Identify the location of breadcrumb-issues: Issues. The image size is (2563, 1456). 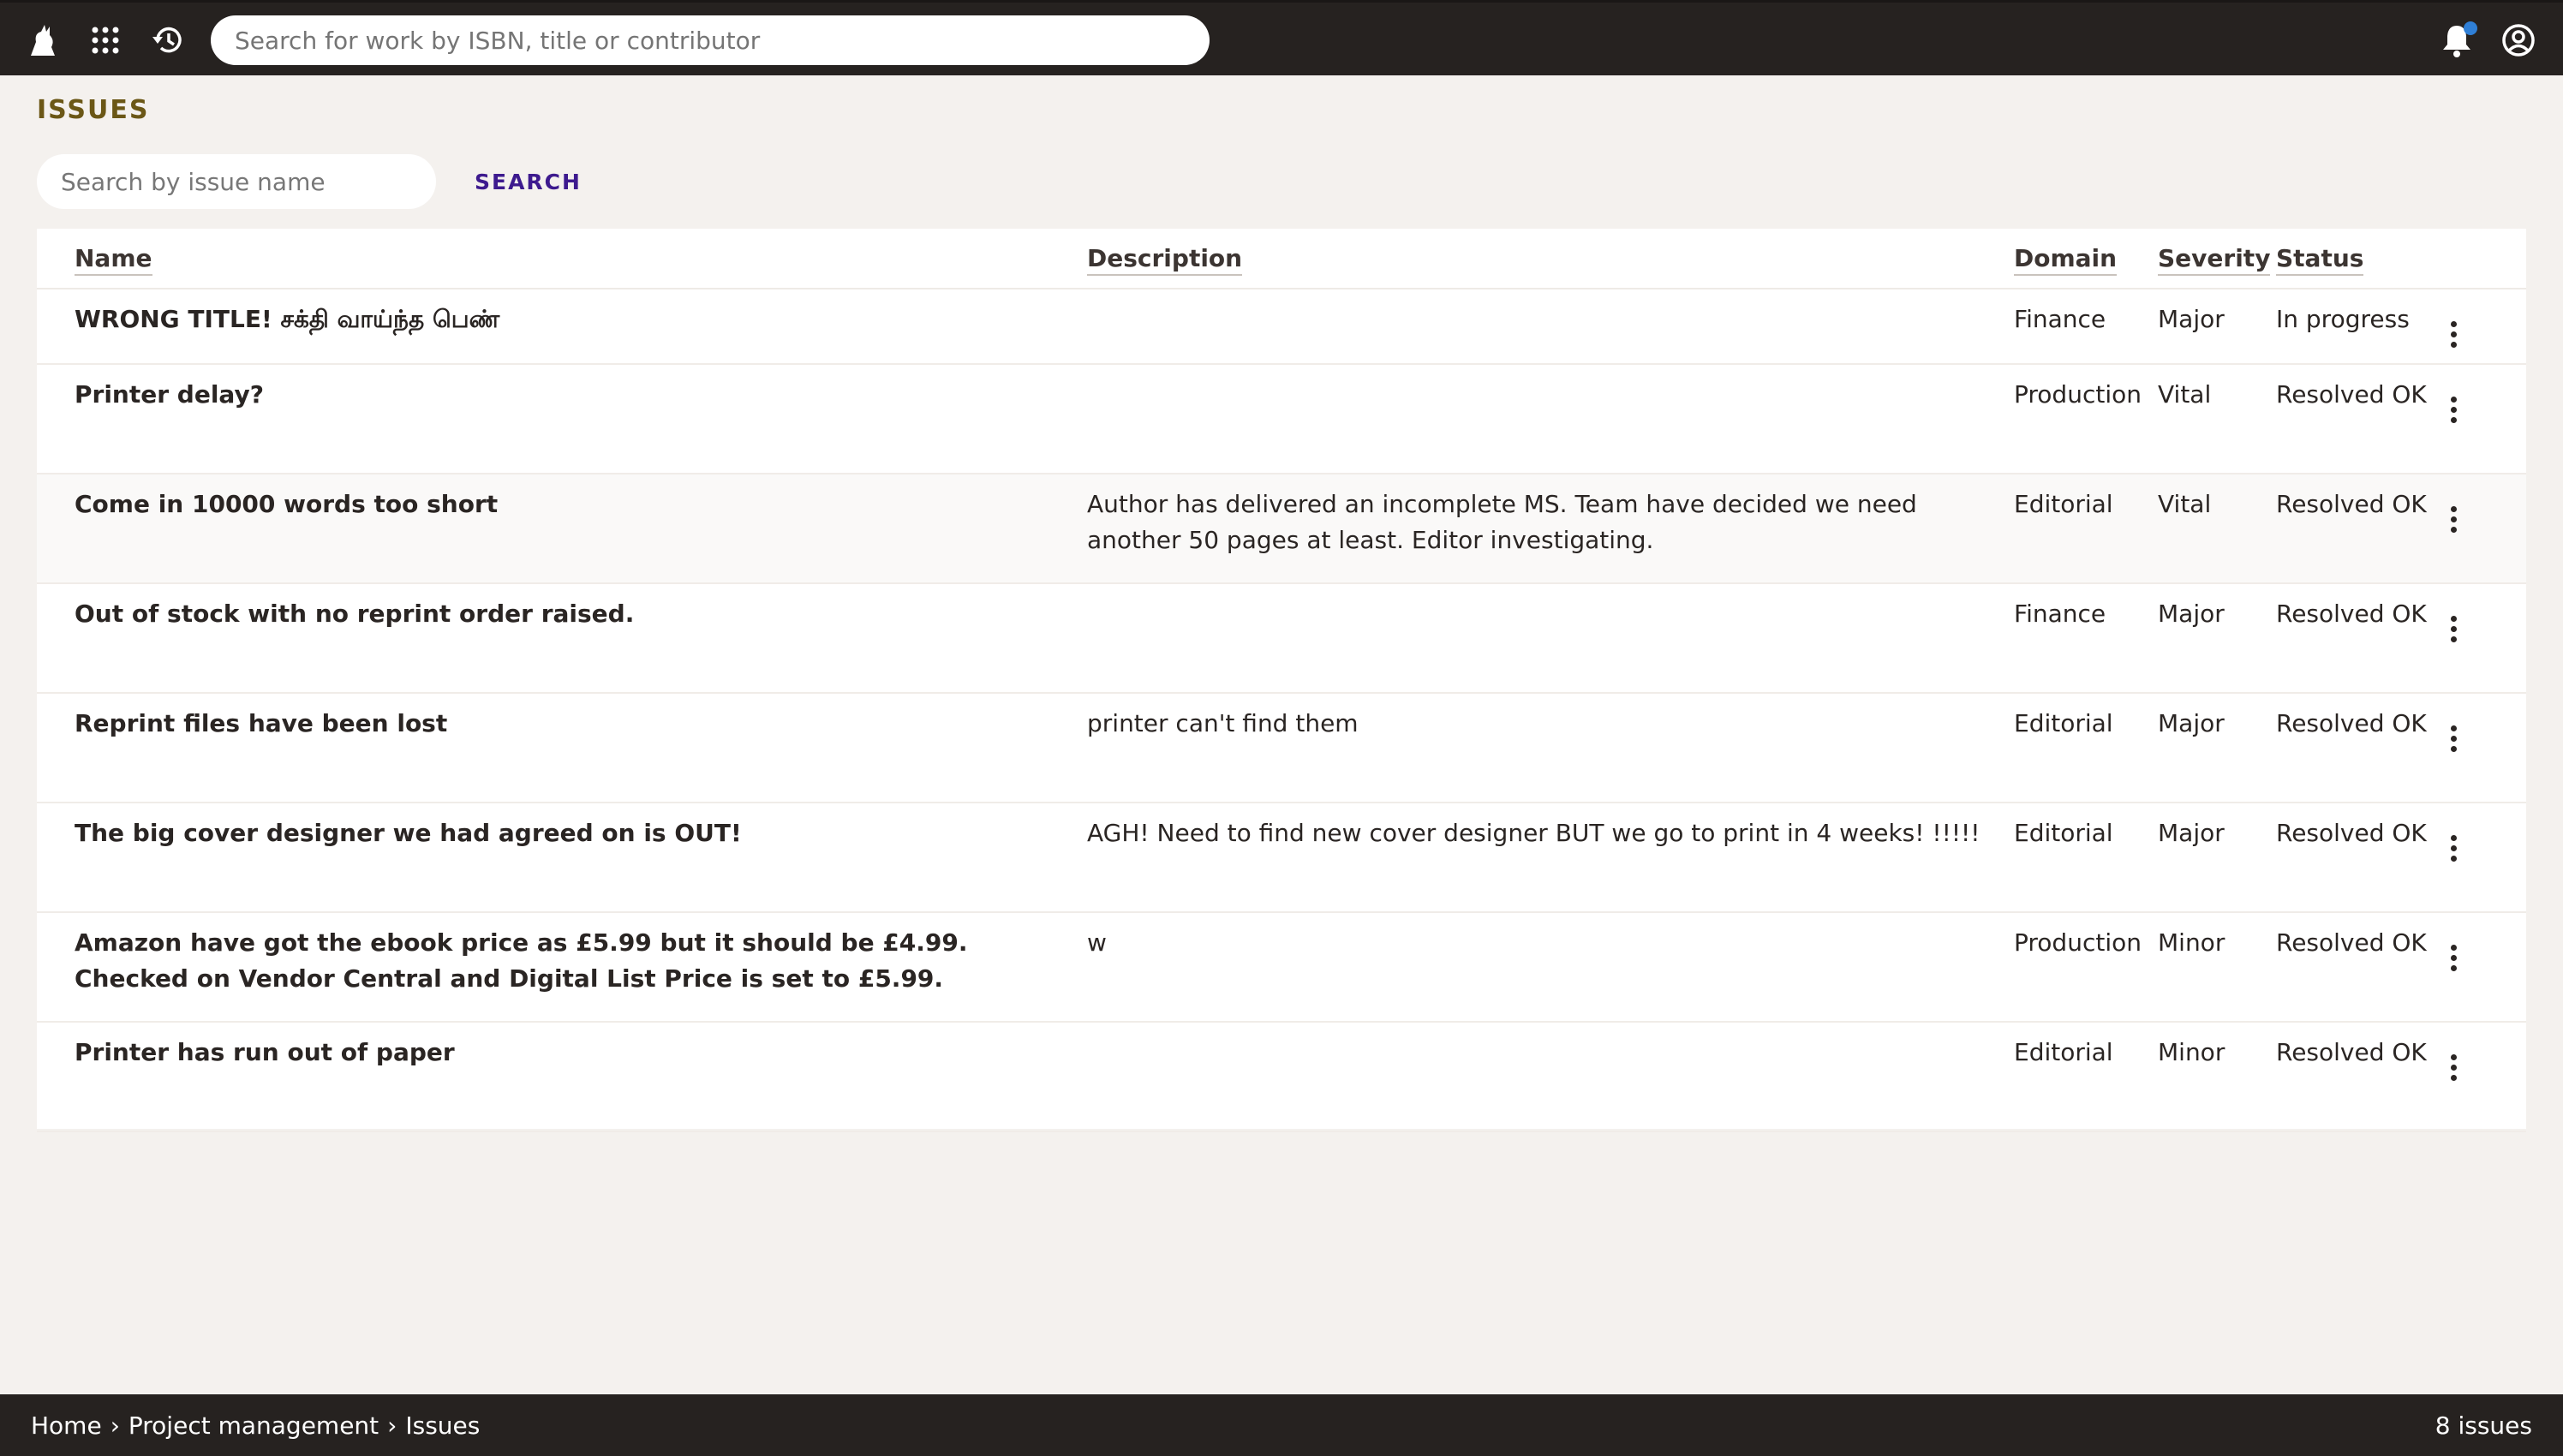
(442, 1425).